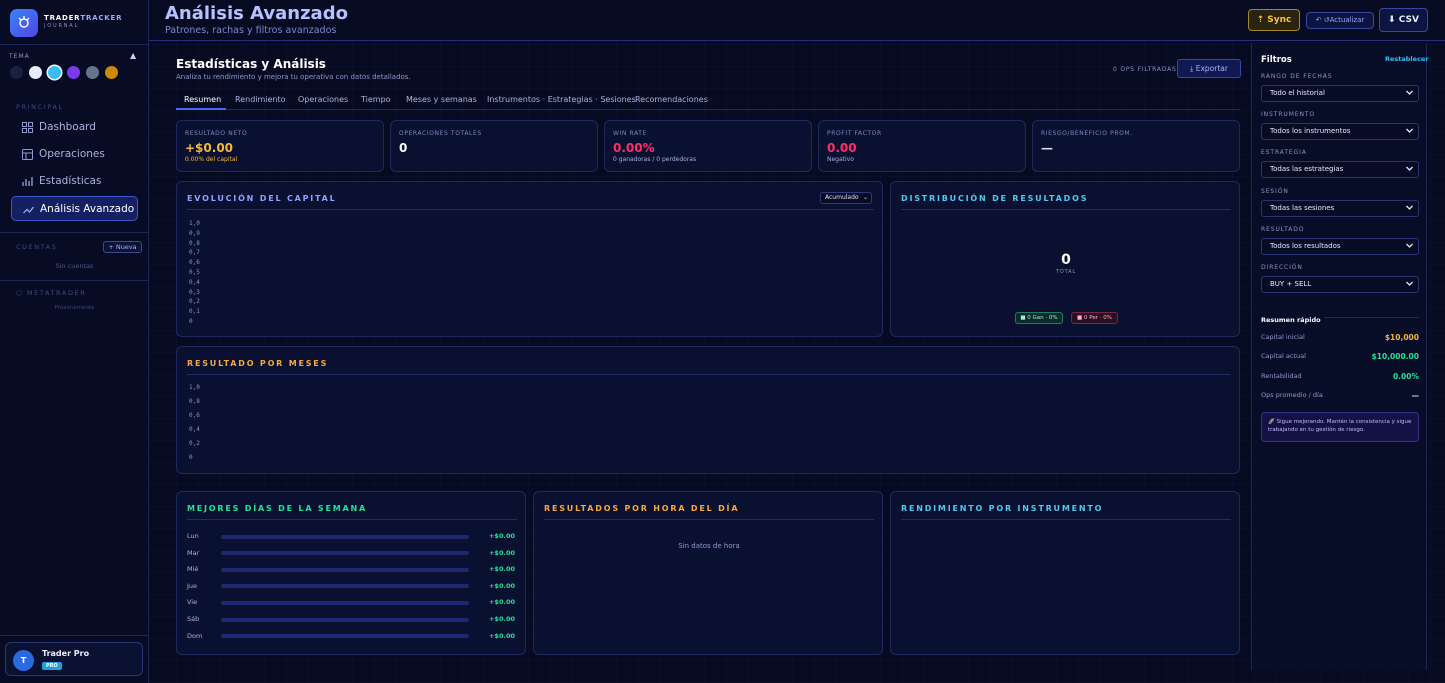  What do you see at coordinates (67, 127) in the screenshot?
I see `nav-item-label: Dashboard` at bounding box center [67, 127].